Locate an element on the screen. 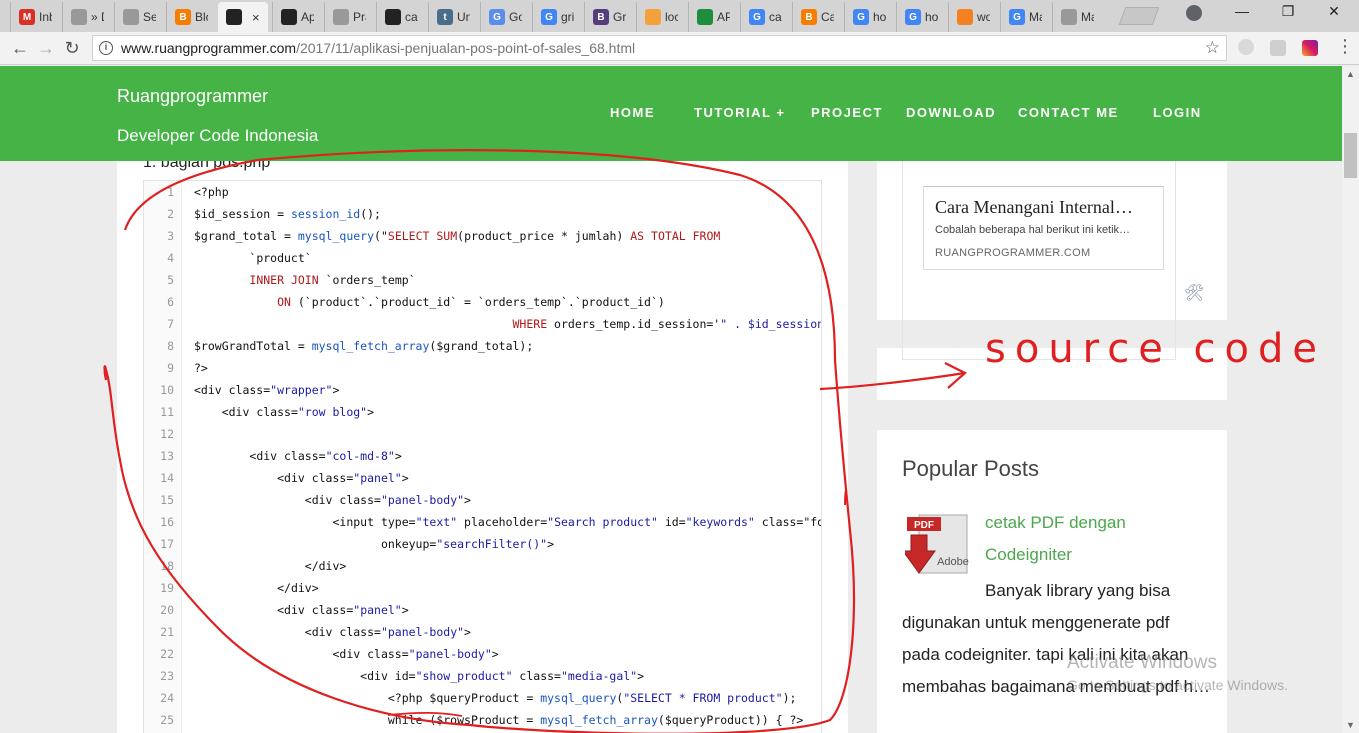  new-tab-button is located at coordinates (1139, 16).